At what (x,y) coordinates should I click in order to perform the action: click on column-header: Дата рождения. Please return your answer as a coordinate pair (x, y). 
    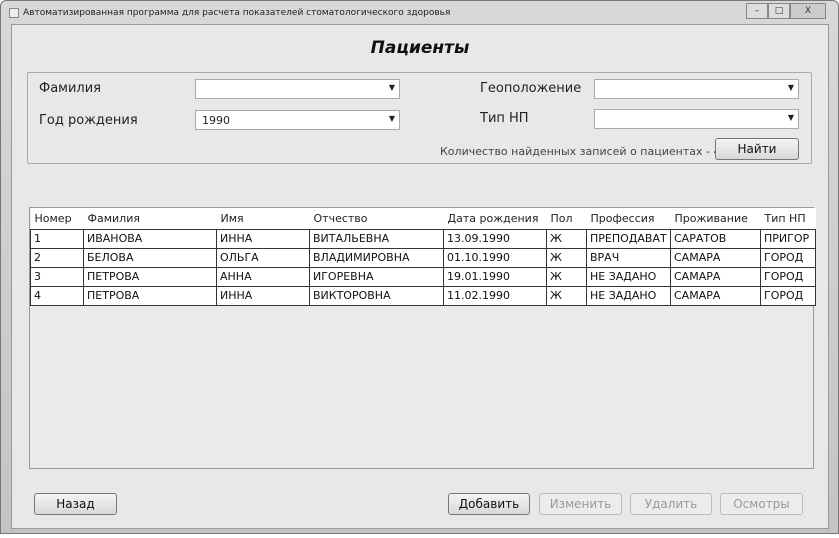
    Looking at the image, I should click on (495, 218).